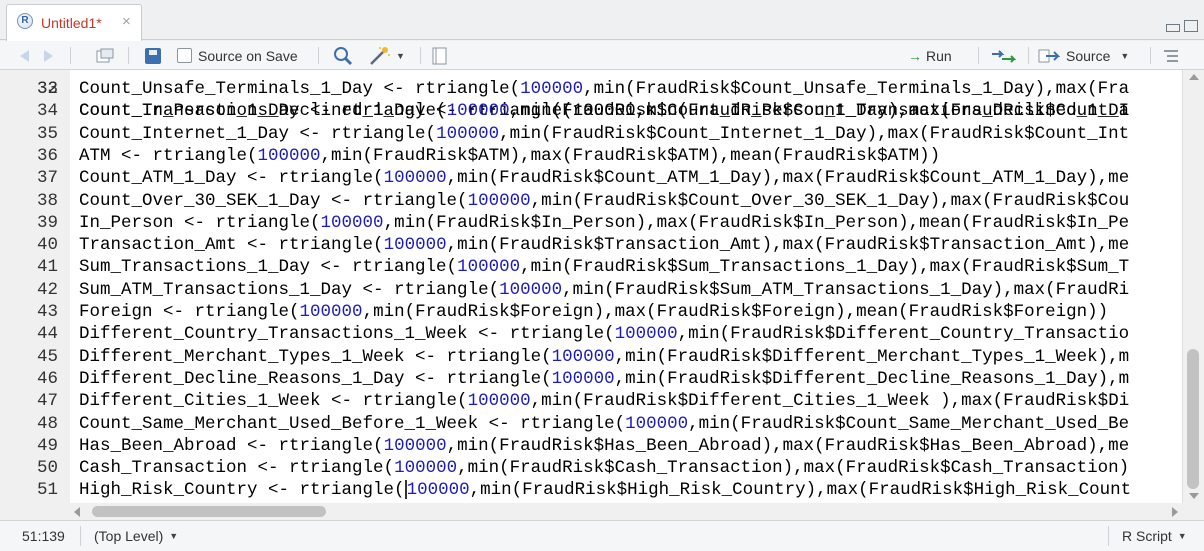 The height and width of the screenshot is (551, 1204). I want to click on scope-label: (Top Level), so click(129, 536).